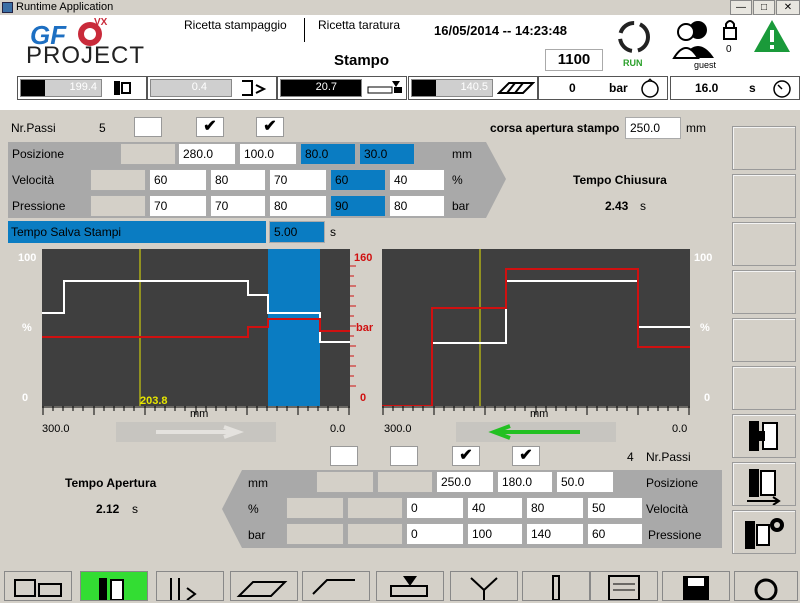 This screenshot has height=603, width=800. I want to click on opening-vel-4: 40, so click(495, 508).